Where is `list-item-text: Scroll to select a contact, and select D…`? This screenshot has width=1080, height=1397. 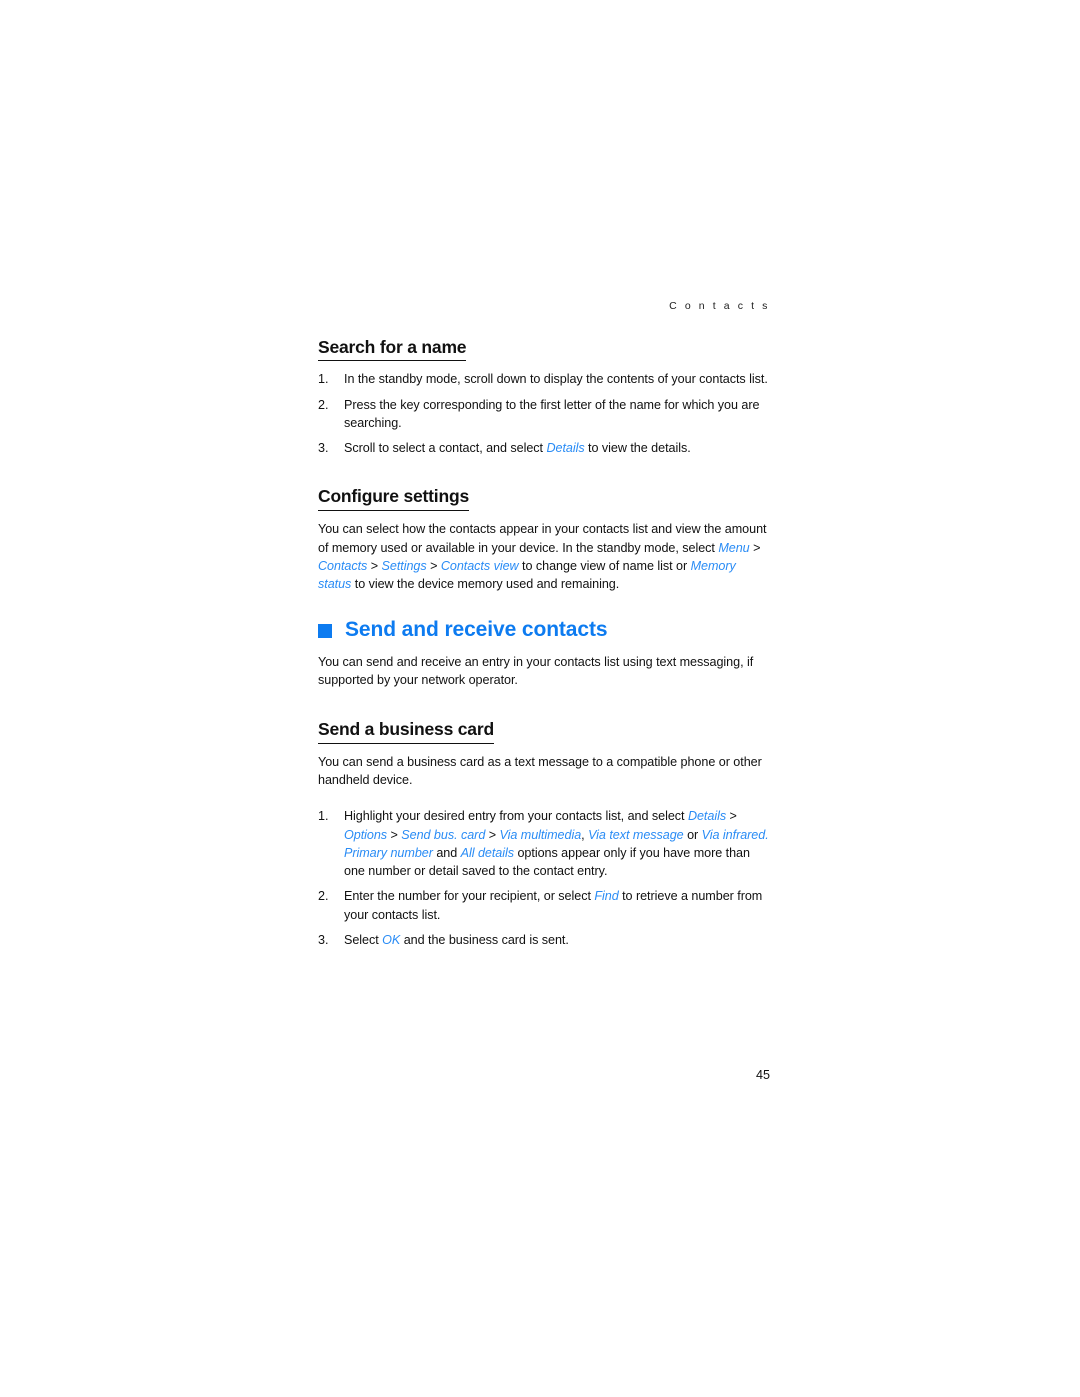 list-item-text: Scroll to select a contact, and select D… is located at coordinates (517, 448).